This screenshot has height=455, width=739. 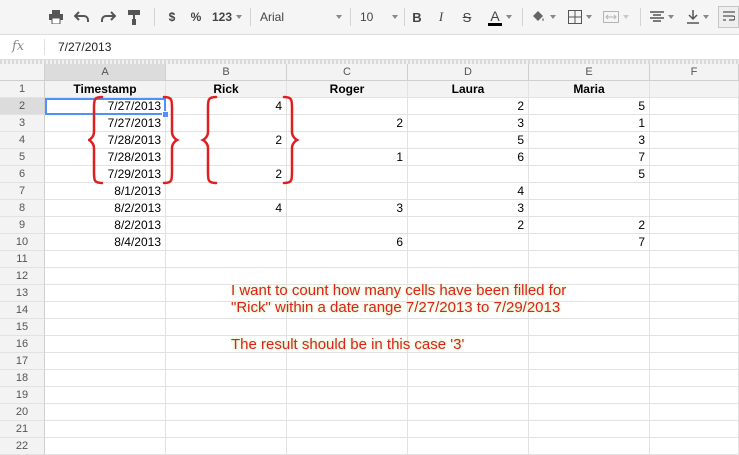 What do you see at coordinates (105, 225) in the screenshot?
I see `cell-a9: 8/2/2013` at bounding box center [105, 225].